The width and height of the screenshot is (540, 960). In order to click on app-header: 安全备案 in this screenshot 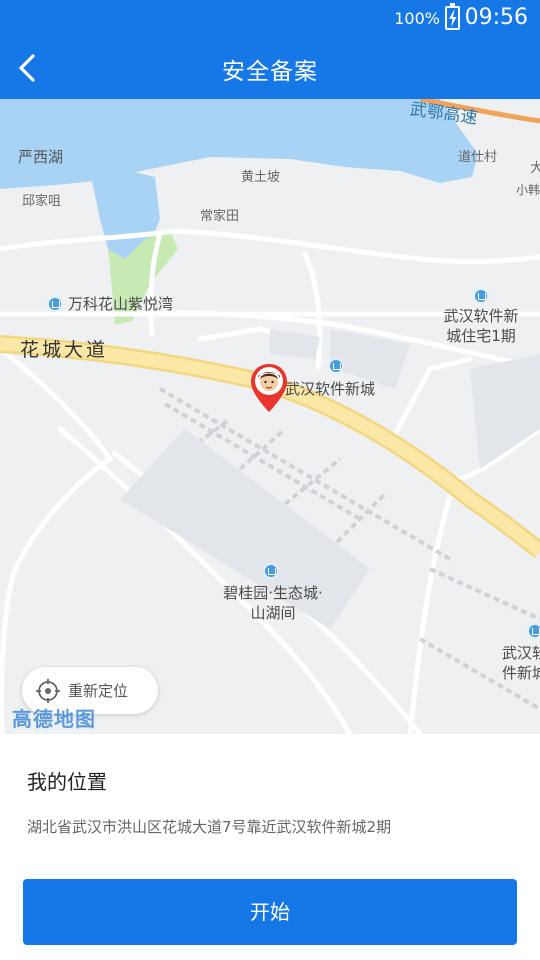, I will do `click(270, 68)`.